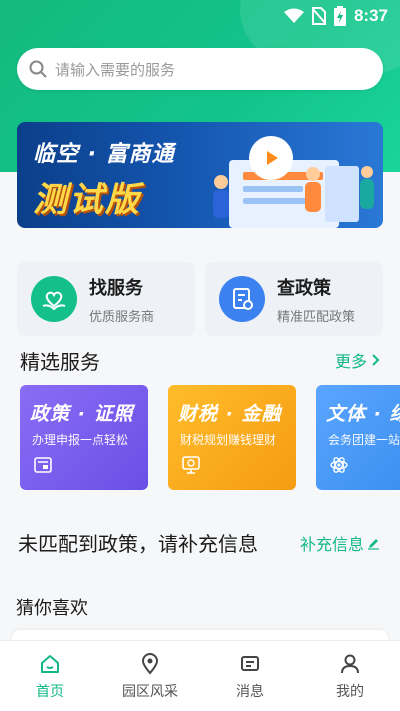  What do you see at coordinates (200, 16) in the screenshot?
I see `status-bar: 8:37` at bounding box center [200, 16].